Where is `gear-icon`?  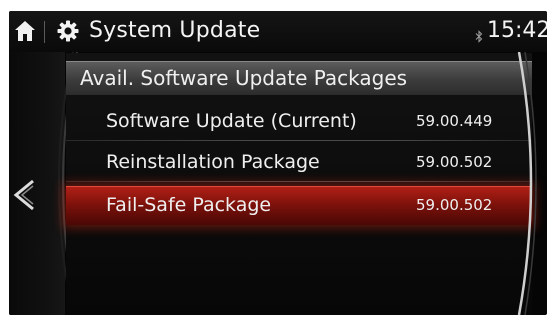 gear-icon is located at coordinates (68, 31).